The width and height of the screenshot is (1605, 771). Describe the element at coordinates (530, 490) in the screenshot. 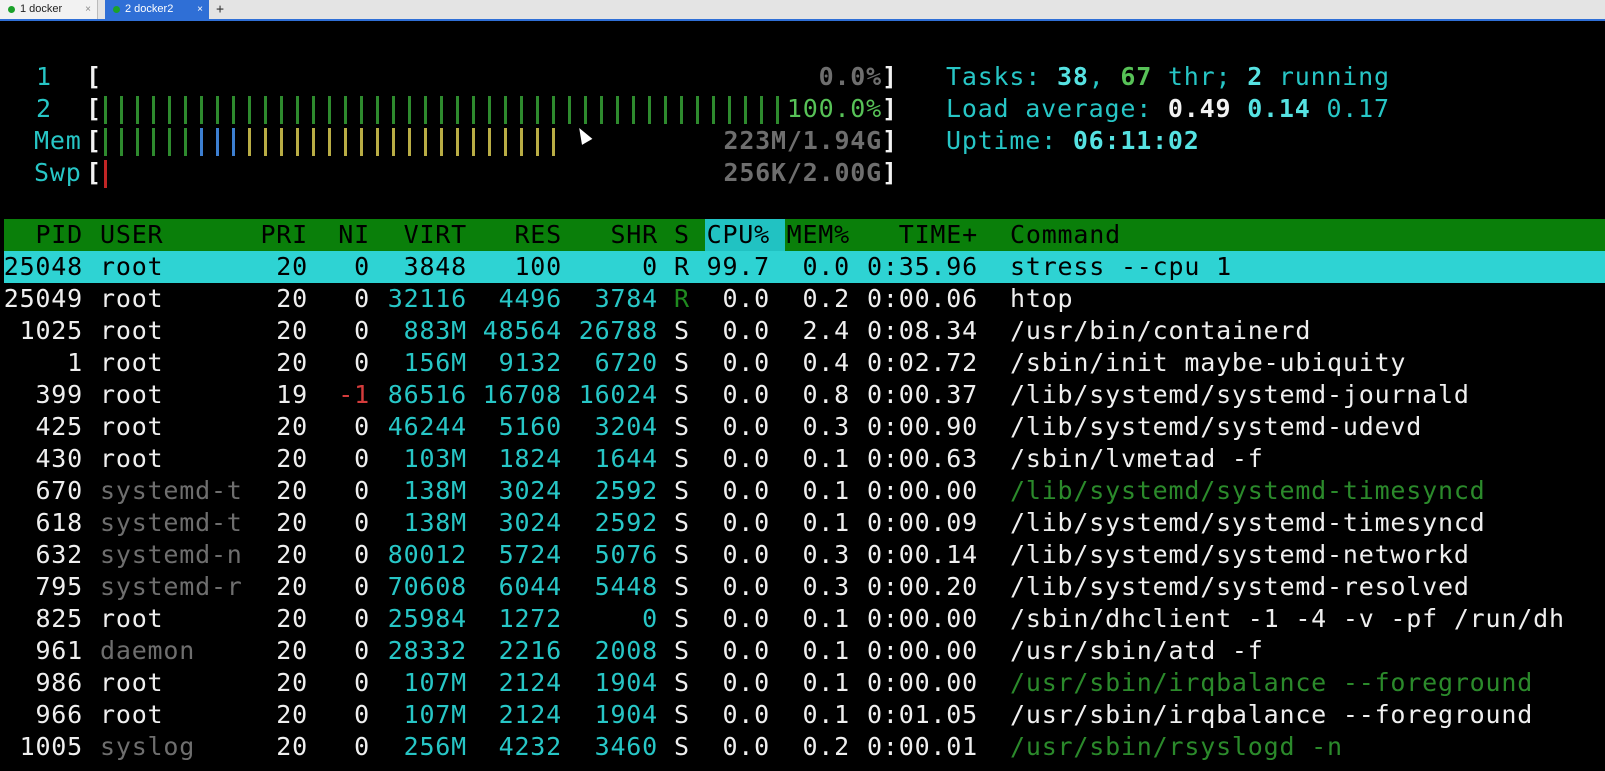

I see `cell-res: 3024` at that location.